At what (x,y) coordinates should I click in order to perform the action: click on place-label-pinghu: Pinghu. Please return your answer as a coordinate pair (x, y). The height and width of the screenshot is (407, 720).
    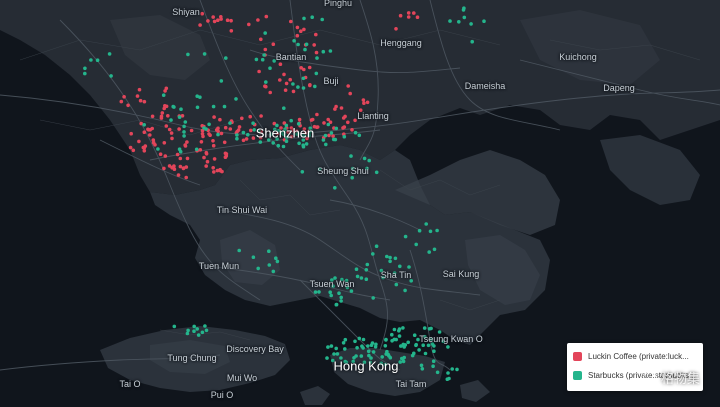
    Looking at the image, I should click on (338, 4).